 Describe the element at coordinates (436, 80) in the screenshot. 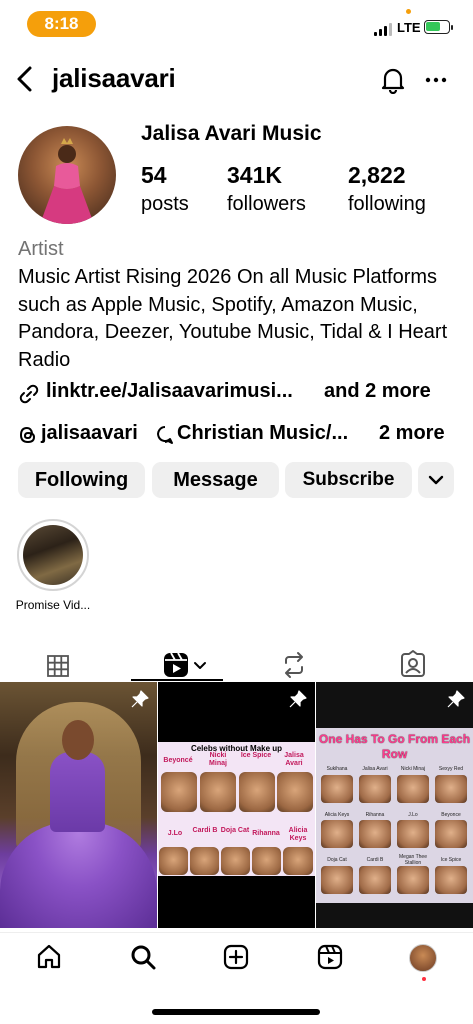

I see `more-options-icon` at that location.